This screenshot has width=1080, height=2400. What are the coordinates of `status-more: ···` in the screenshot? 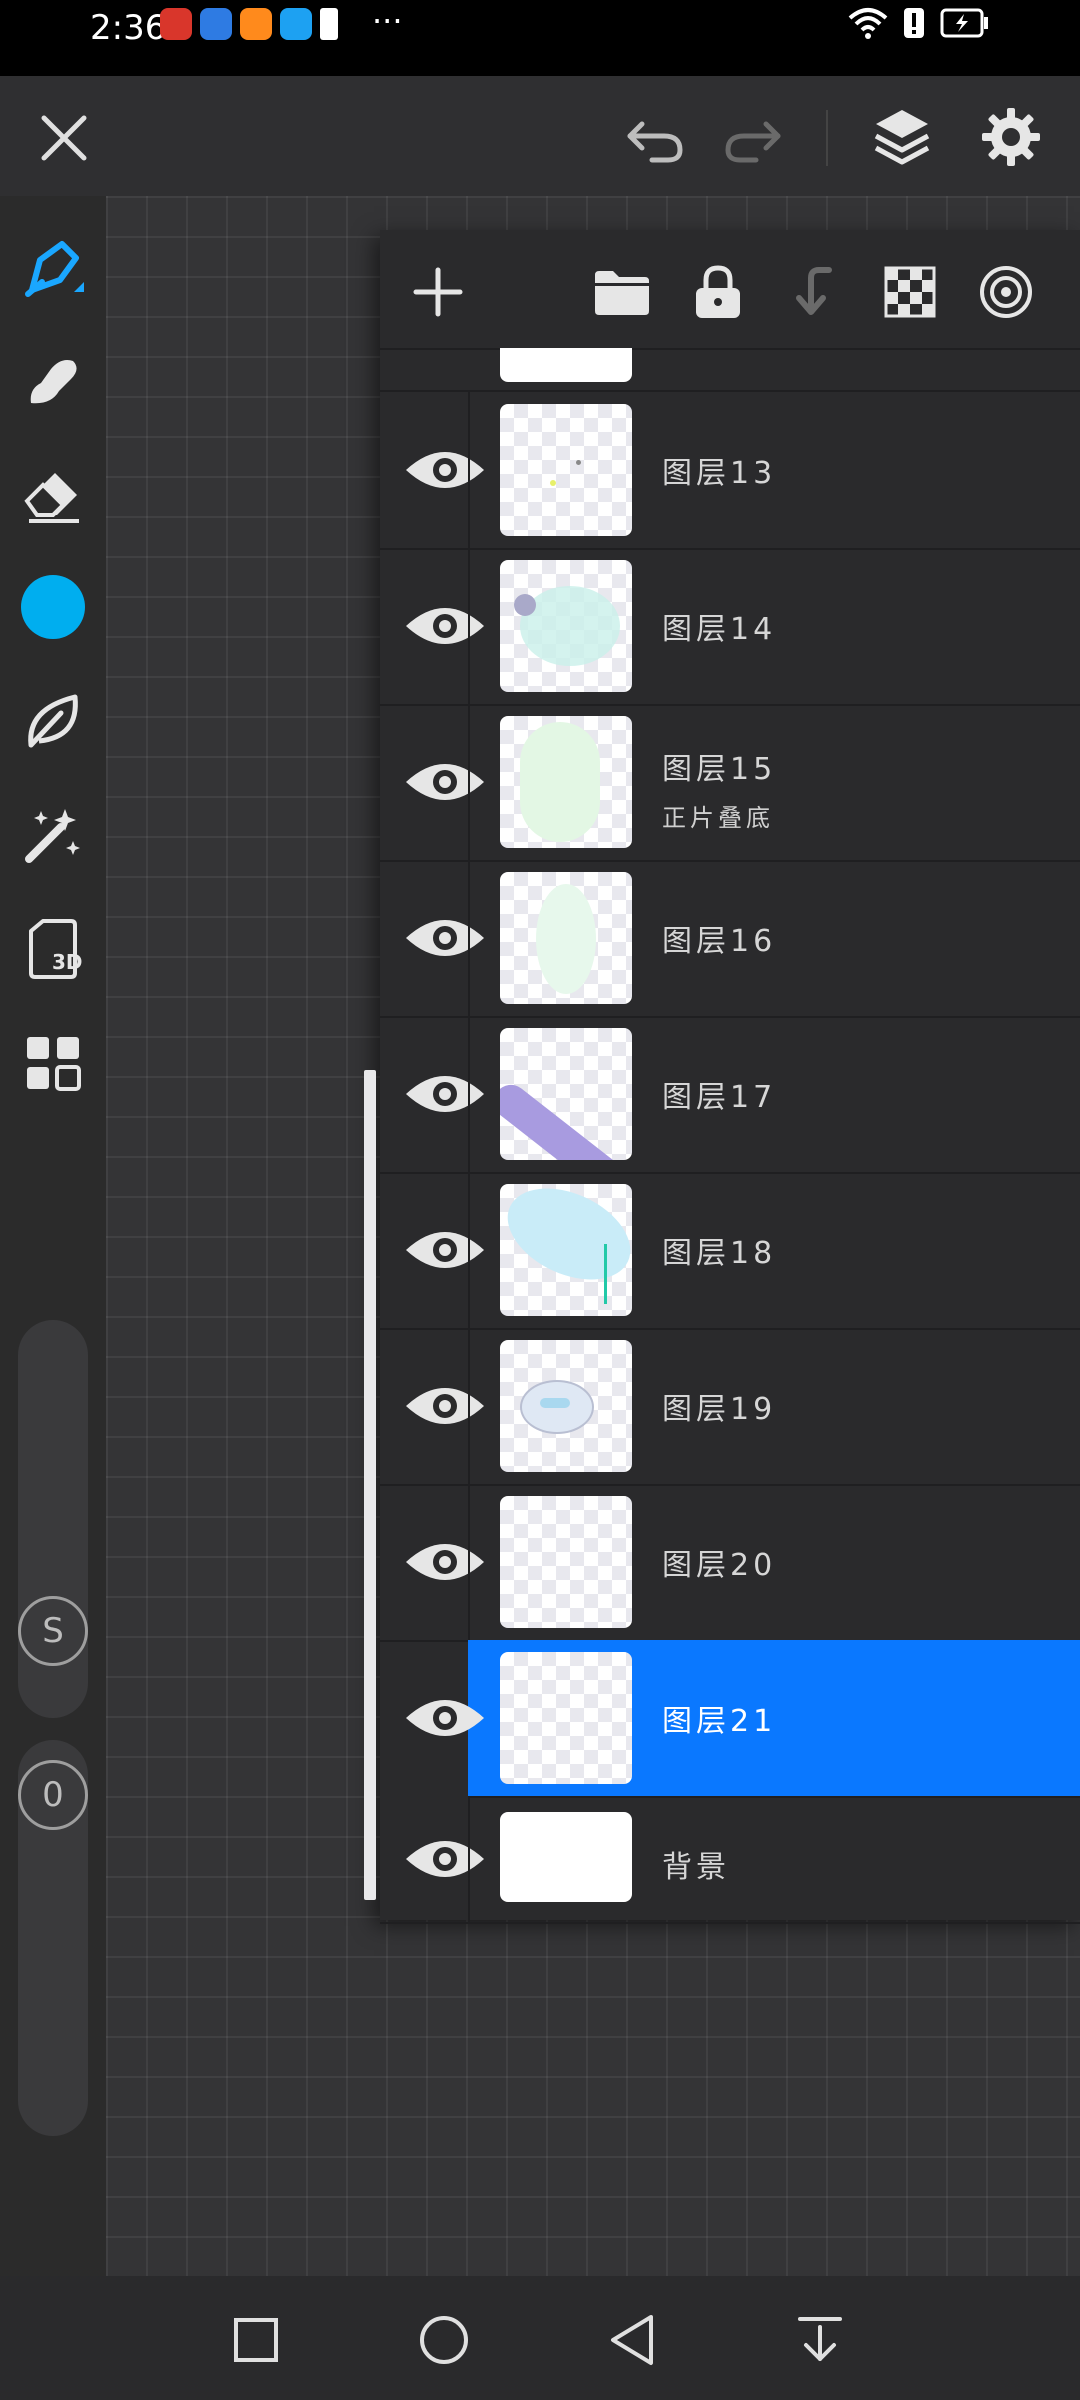 It's located at (387, 21).